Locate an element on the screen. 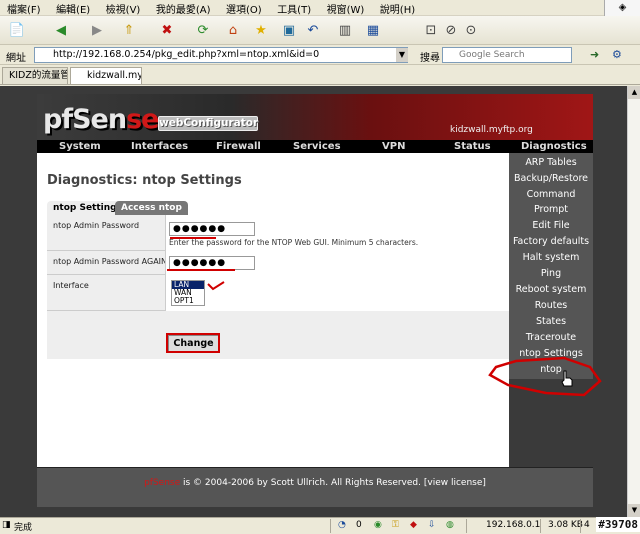 The height and width of the screenshot is (534, 640). sidebar-item-reboot-system: Reboot system is located at coordinates (551, 290).